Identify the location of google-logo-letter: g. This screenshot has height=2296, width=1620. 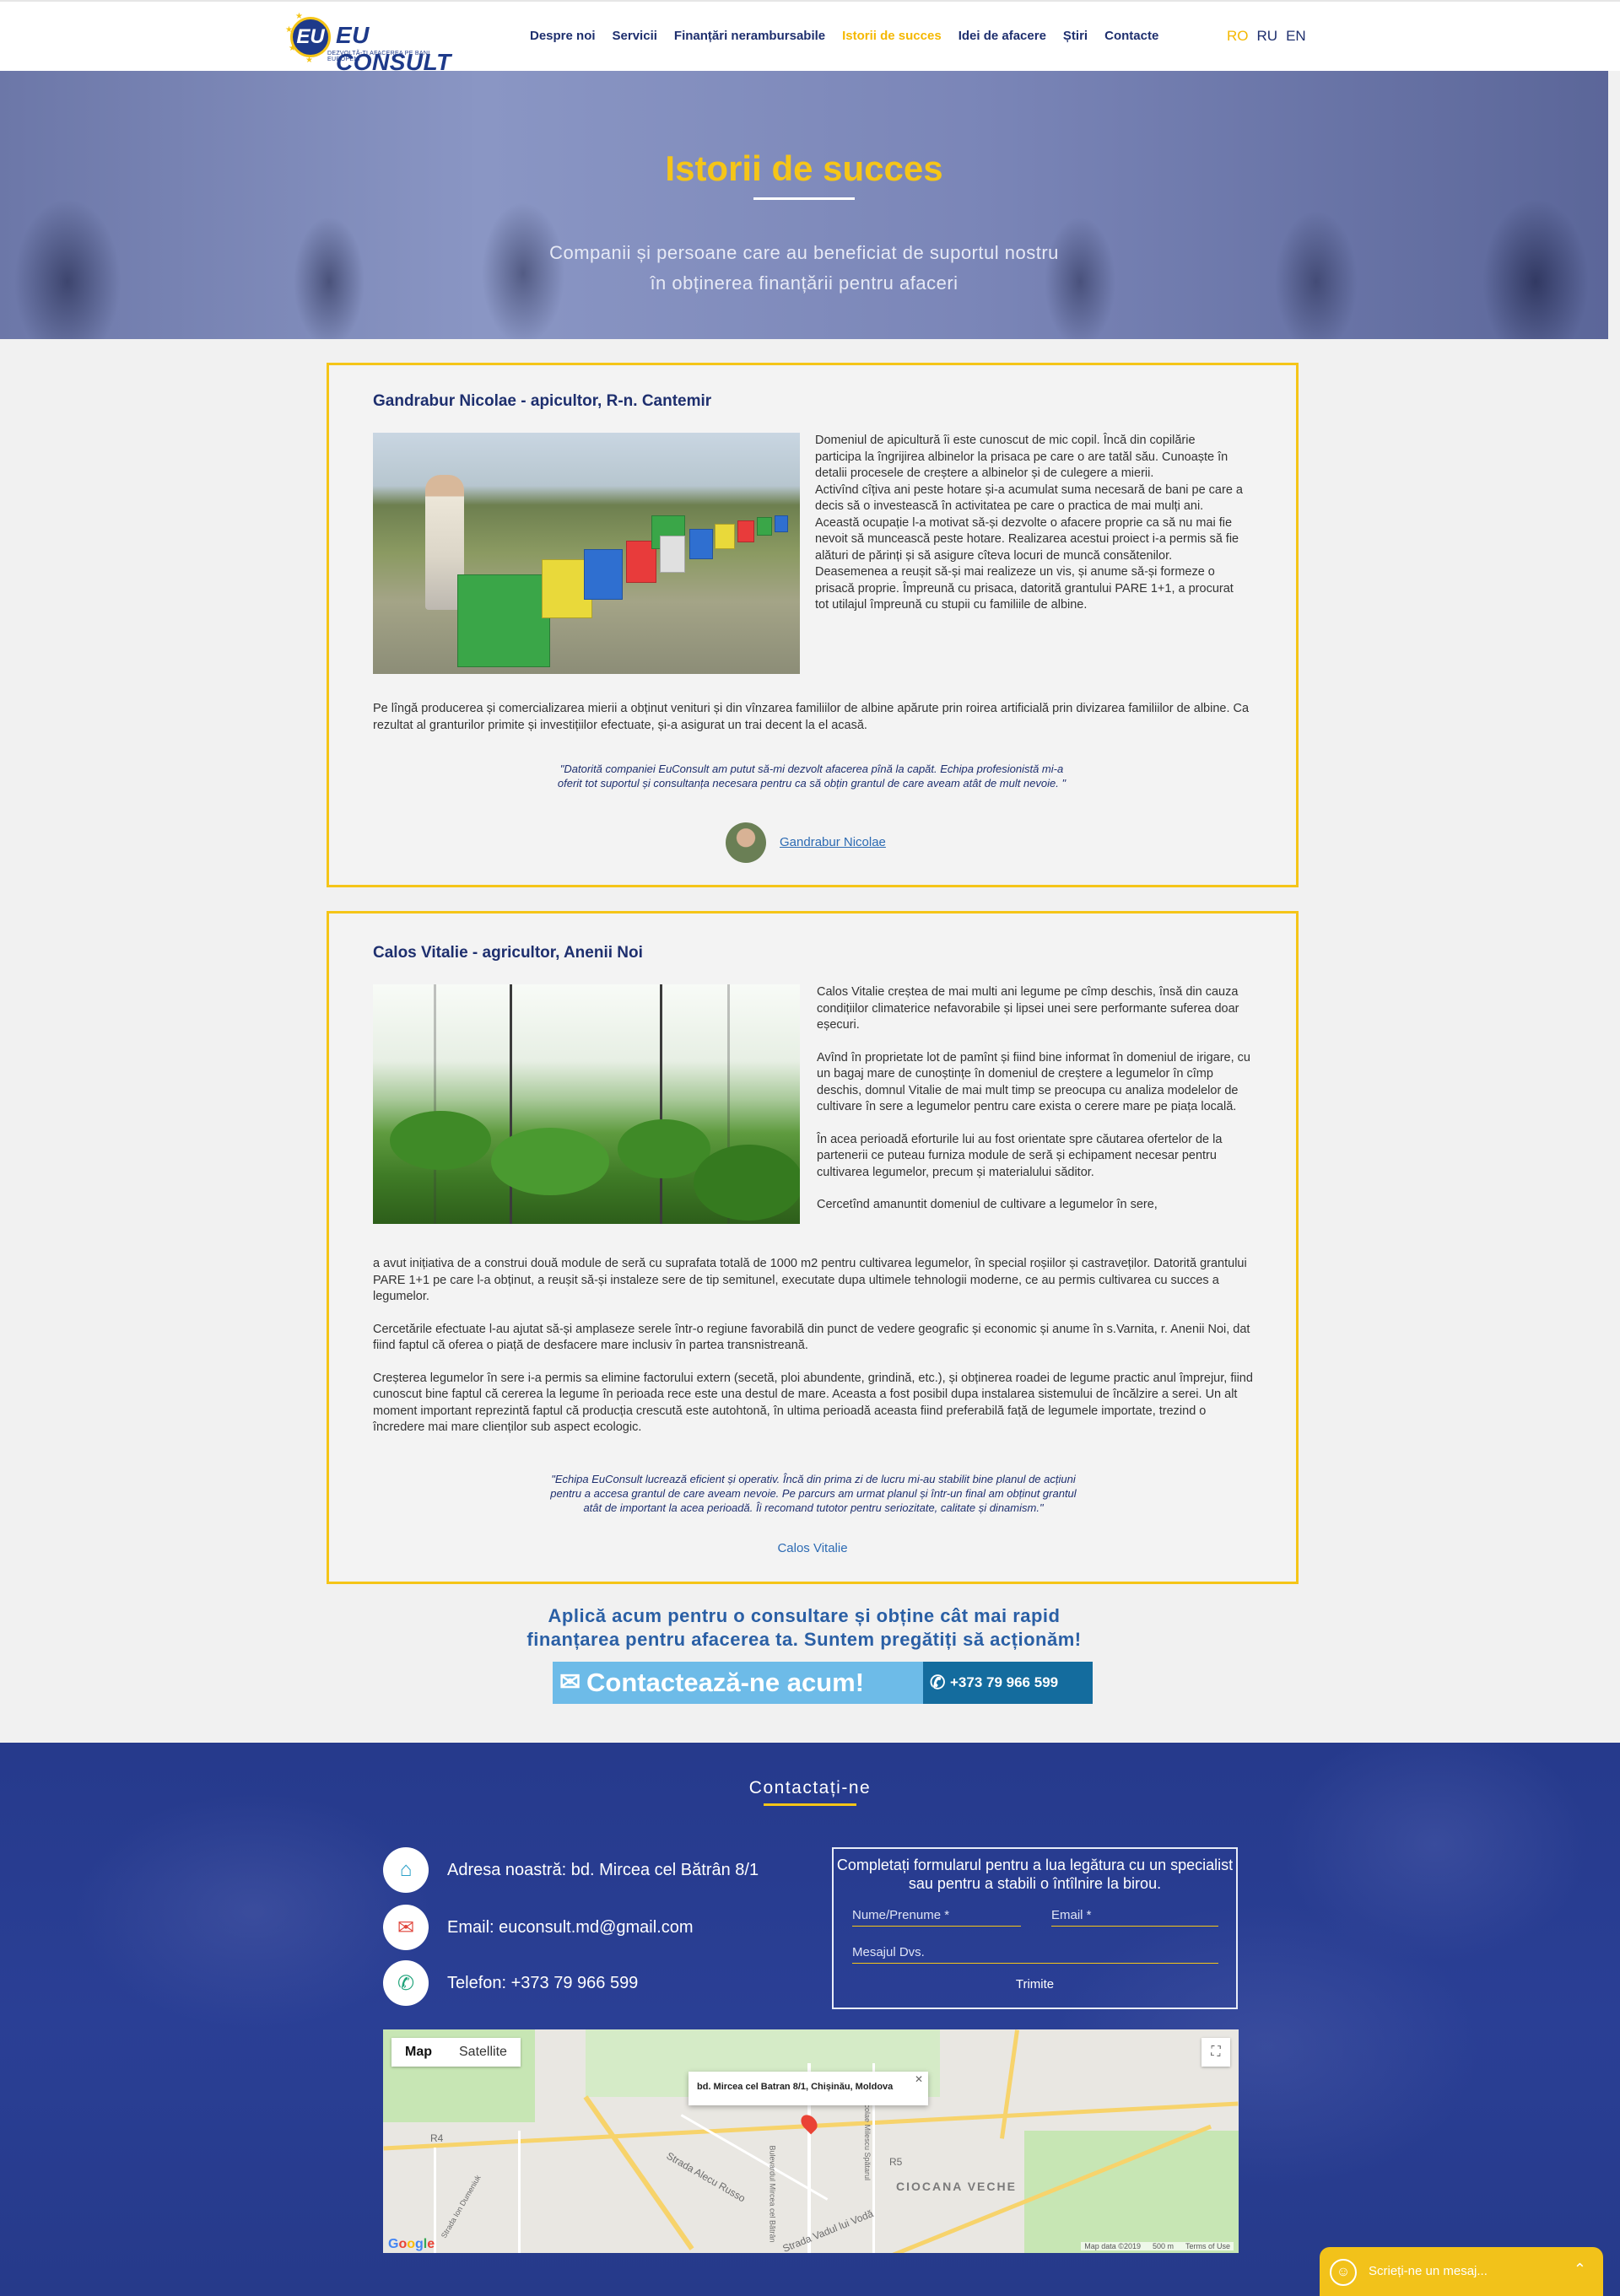
(419, 2244).